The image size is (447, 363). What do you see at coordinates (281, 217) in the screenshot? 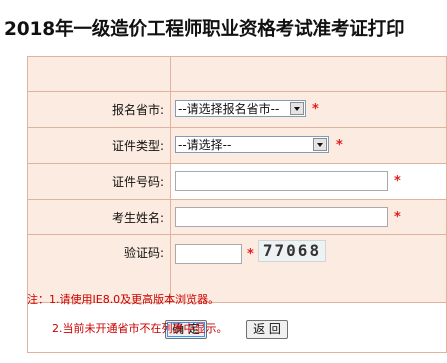
I see `name-input` at bounding box center [281, 217].